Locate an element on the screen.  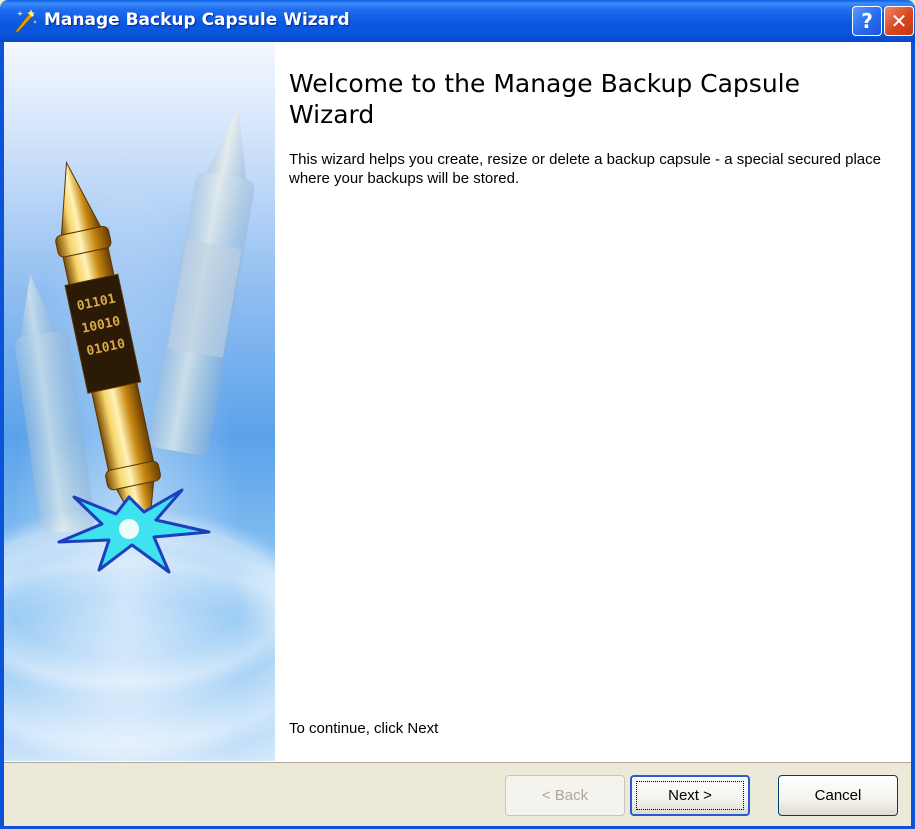
button-bar: < Back Next > Cancel is located at coordinates (457, 793).